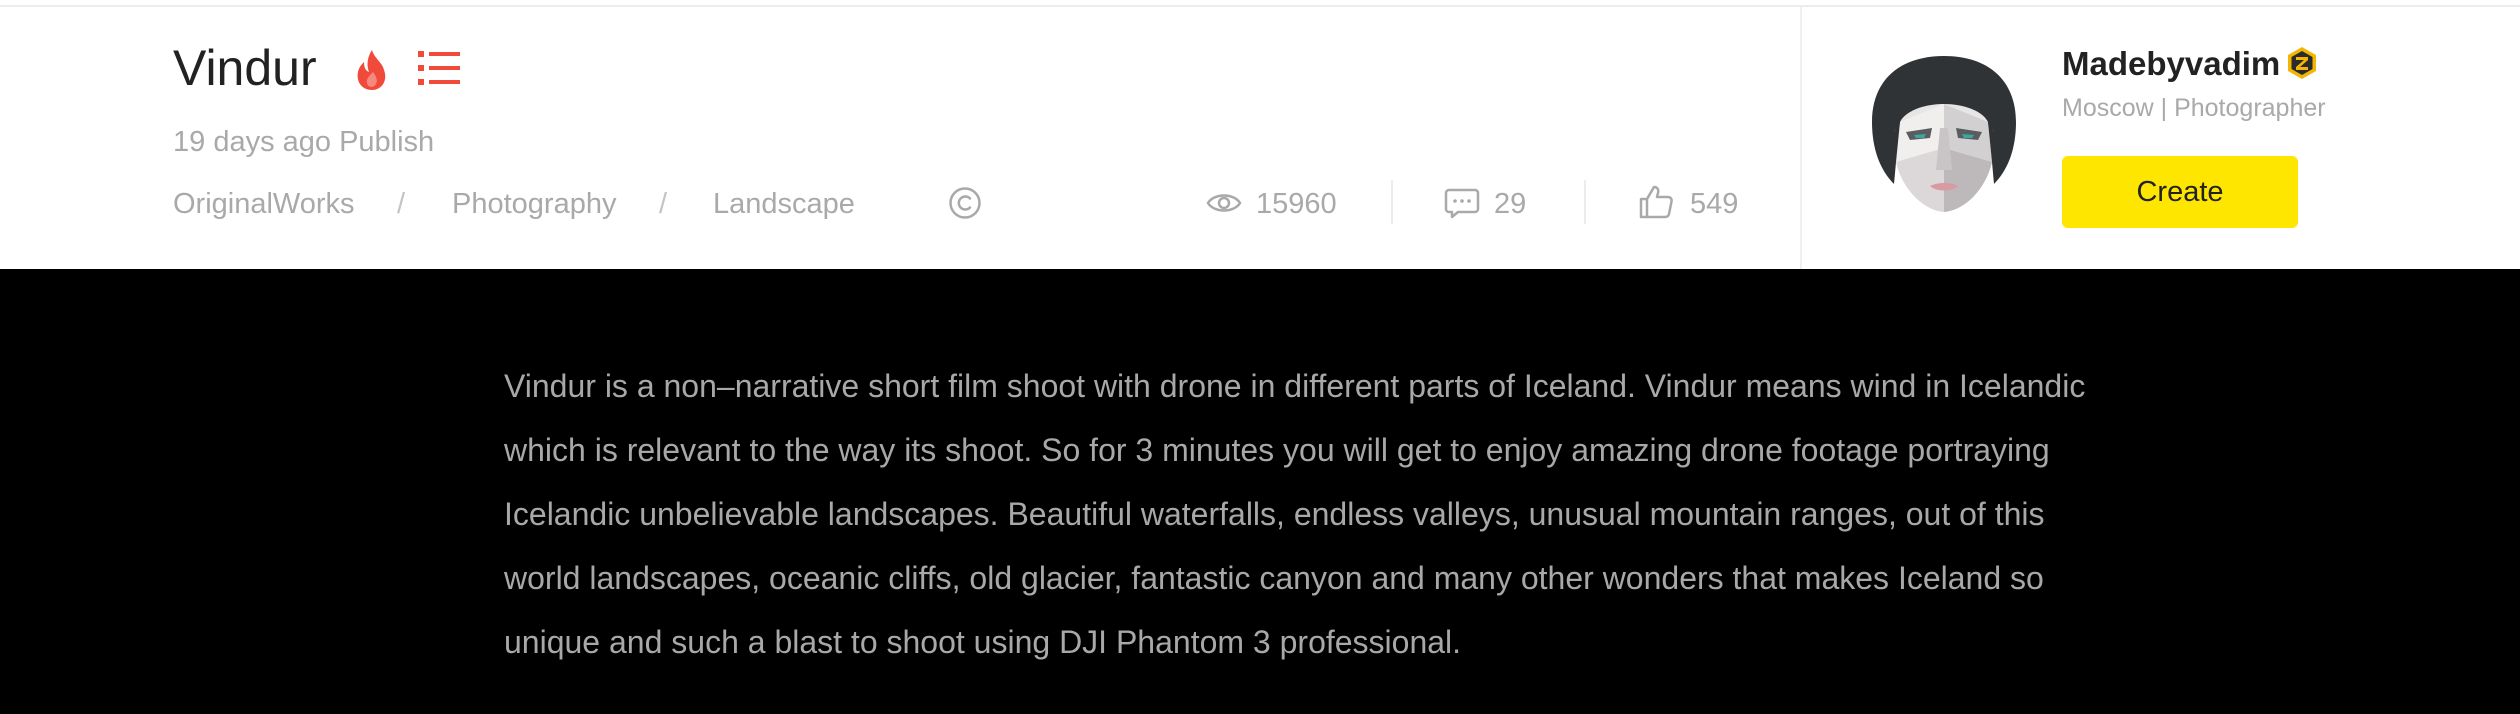  What do you see at coordinates (1260, 3) in the screenshot?
I see `top-border` at bounding box center [1260, 3].